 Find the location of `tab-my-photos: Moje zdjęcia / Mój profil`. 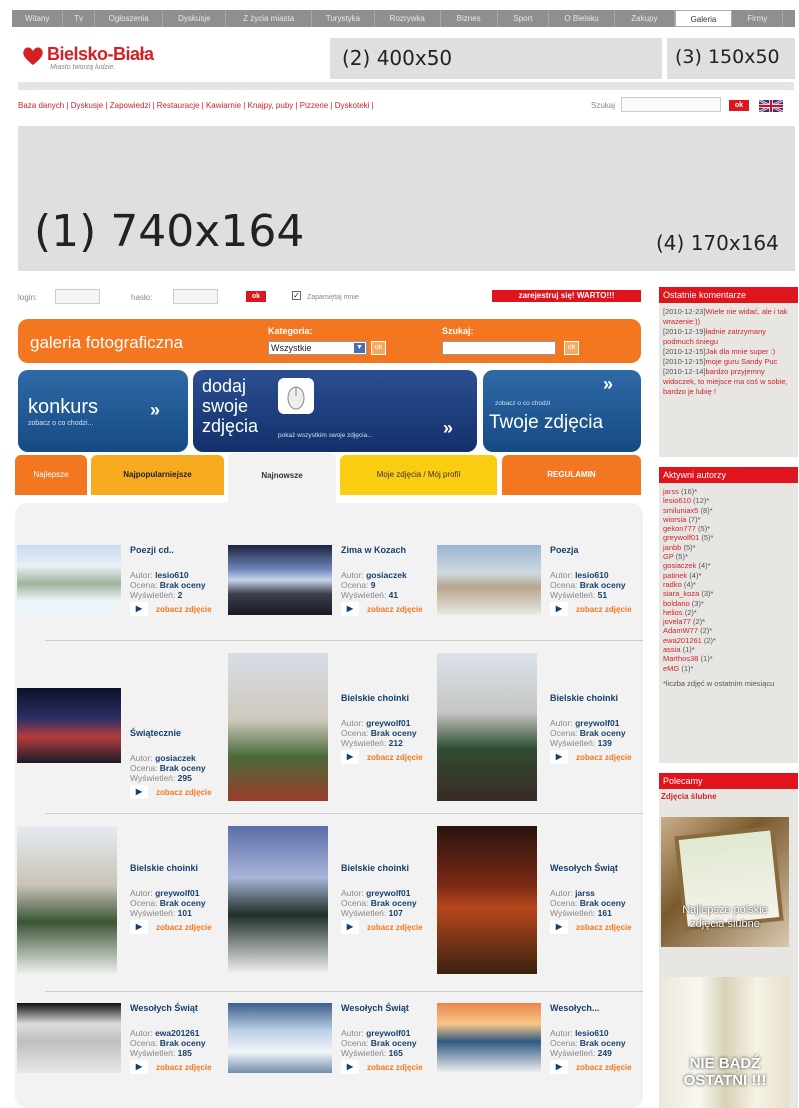

tab-my-photos: Moje zdjęcia / Mój profil is located at coordinates (418, 475).